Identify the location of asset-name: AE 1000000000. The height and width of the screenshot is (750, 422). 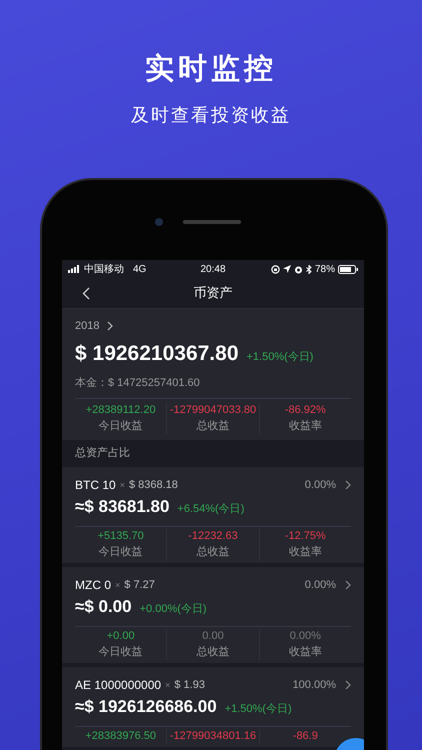
(118, 685).